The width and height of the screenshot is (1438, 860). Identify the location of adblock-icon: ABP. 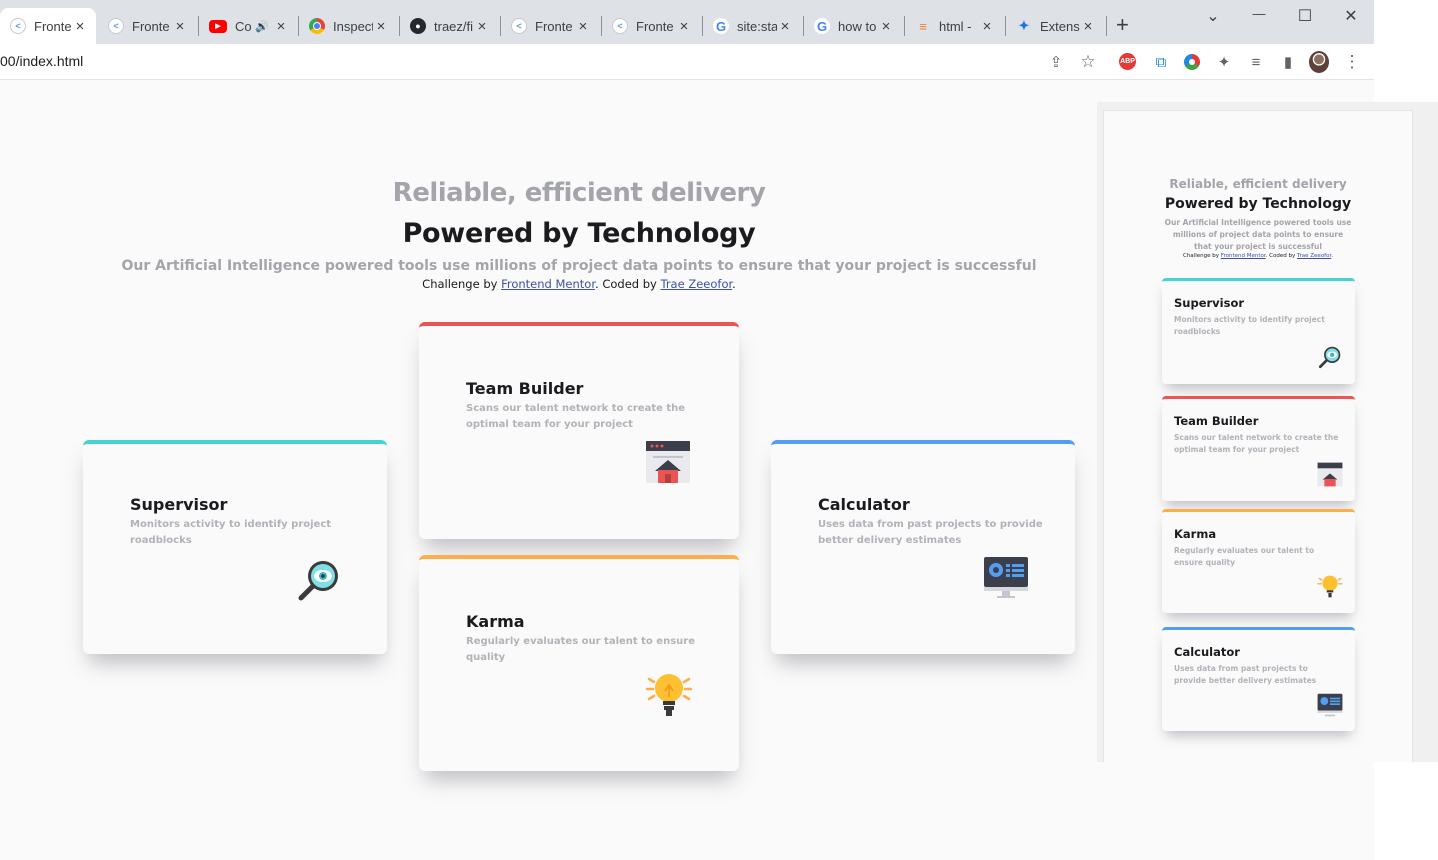
(1127, 61).